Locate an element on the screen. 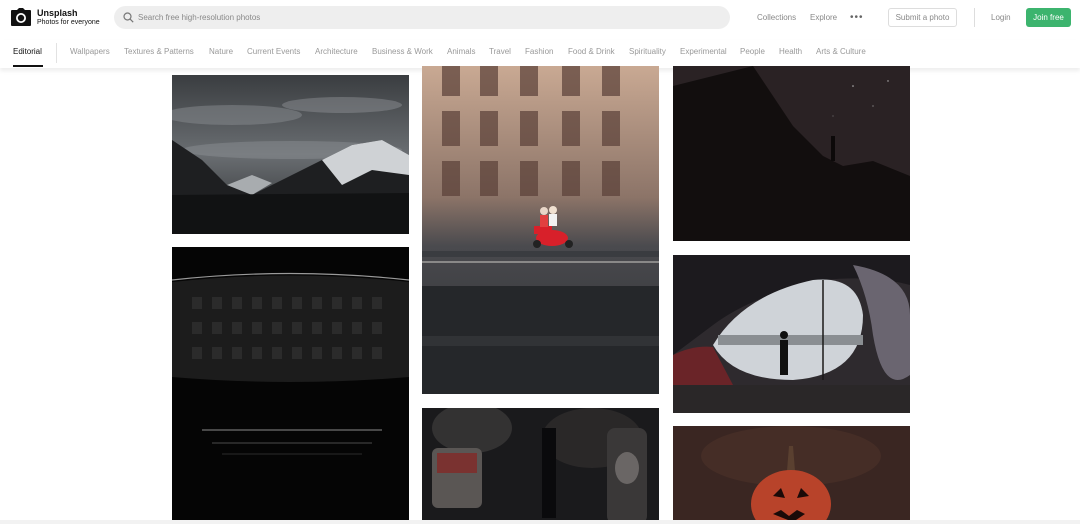 The image size is (1080, 524). bottom-scroll-edge is located at coordinates (540, 522).